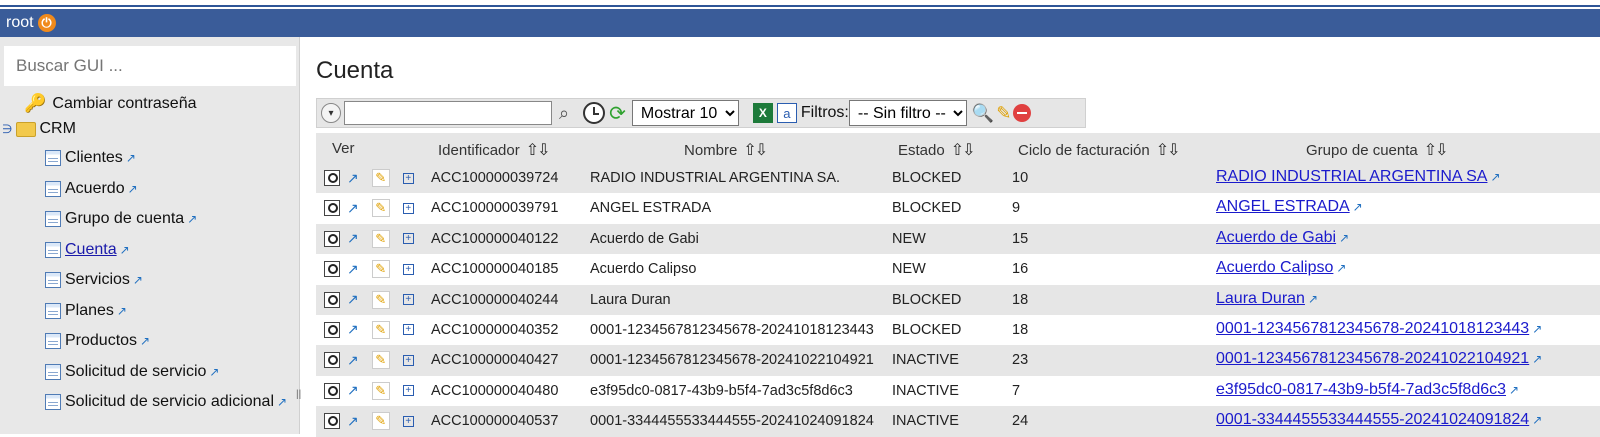  I want to click on excel-export-icon: X, so click(762, 113).